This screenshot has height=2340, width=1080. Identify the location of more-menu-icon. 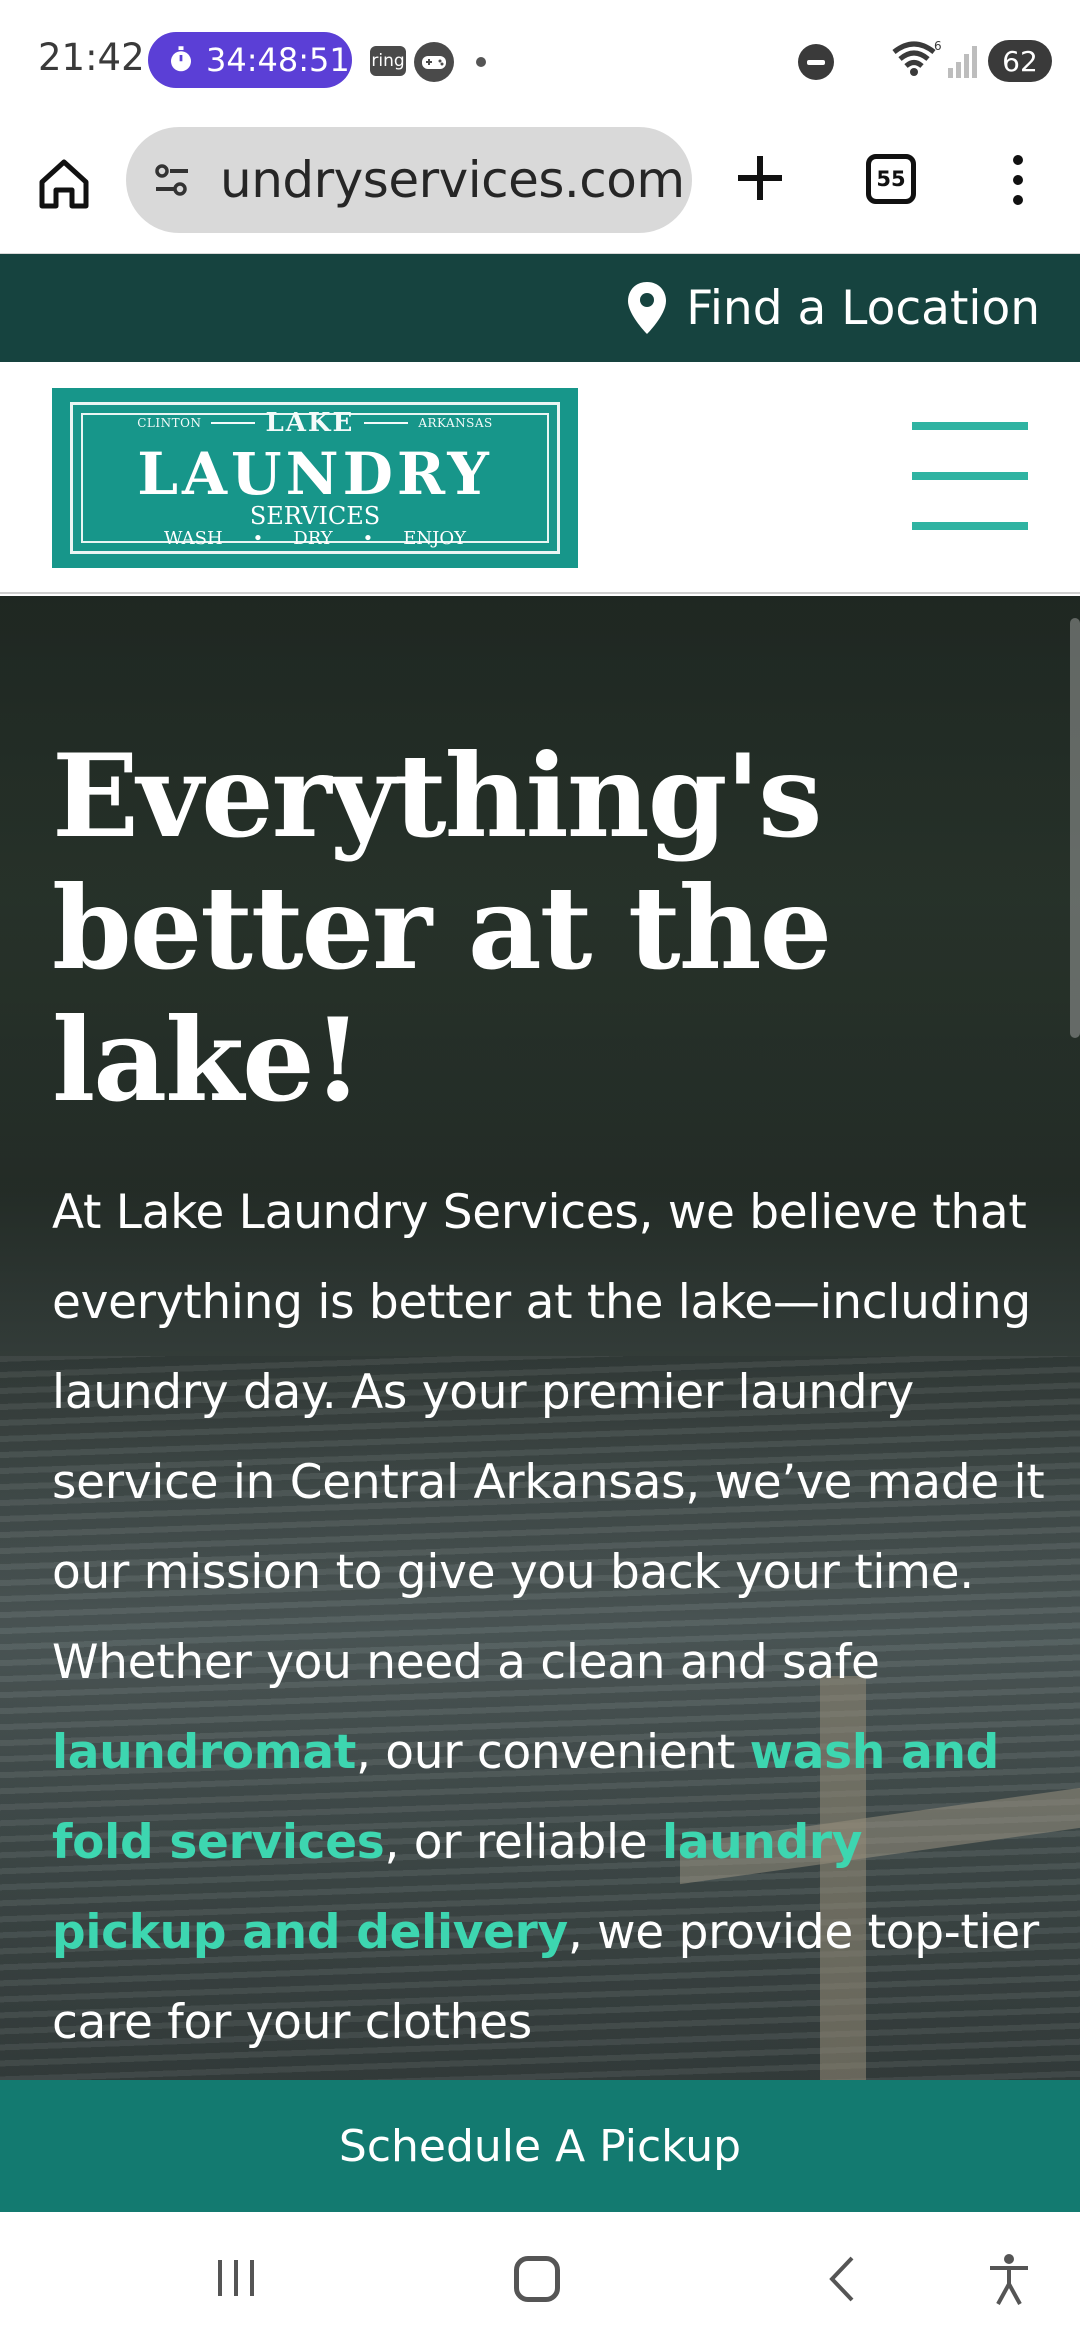
(1018, 180).